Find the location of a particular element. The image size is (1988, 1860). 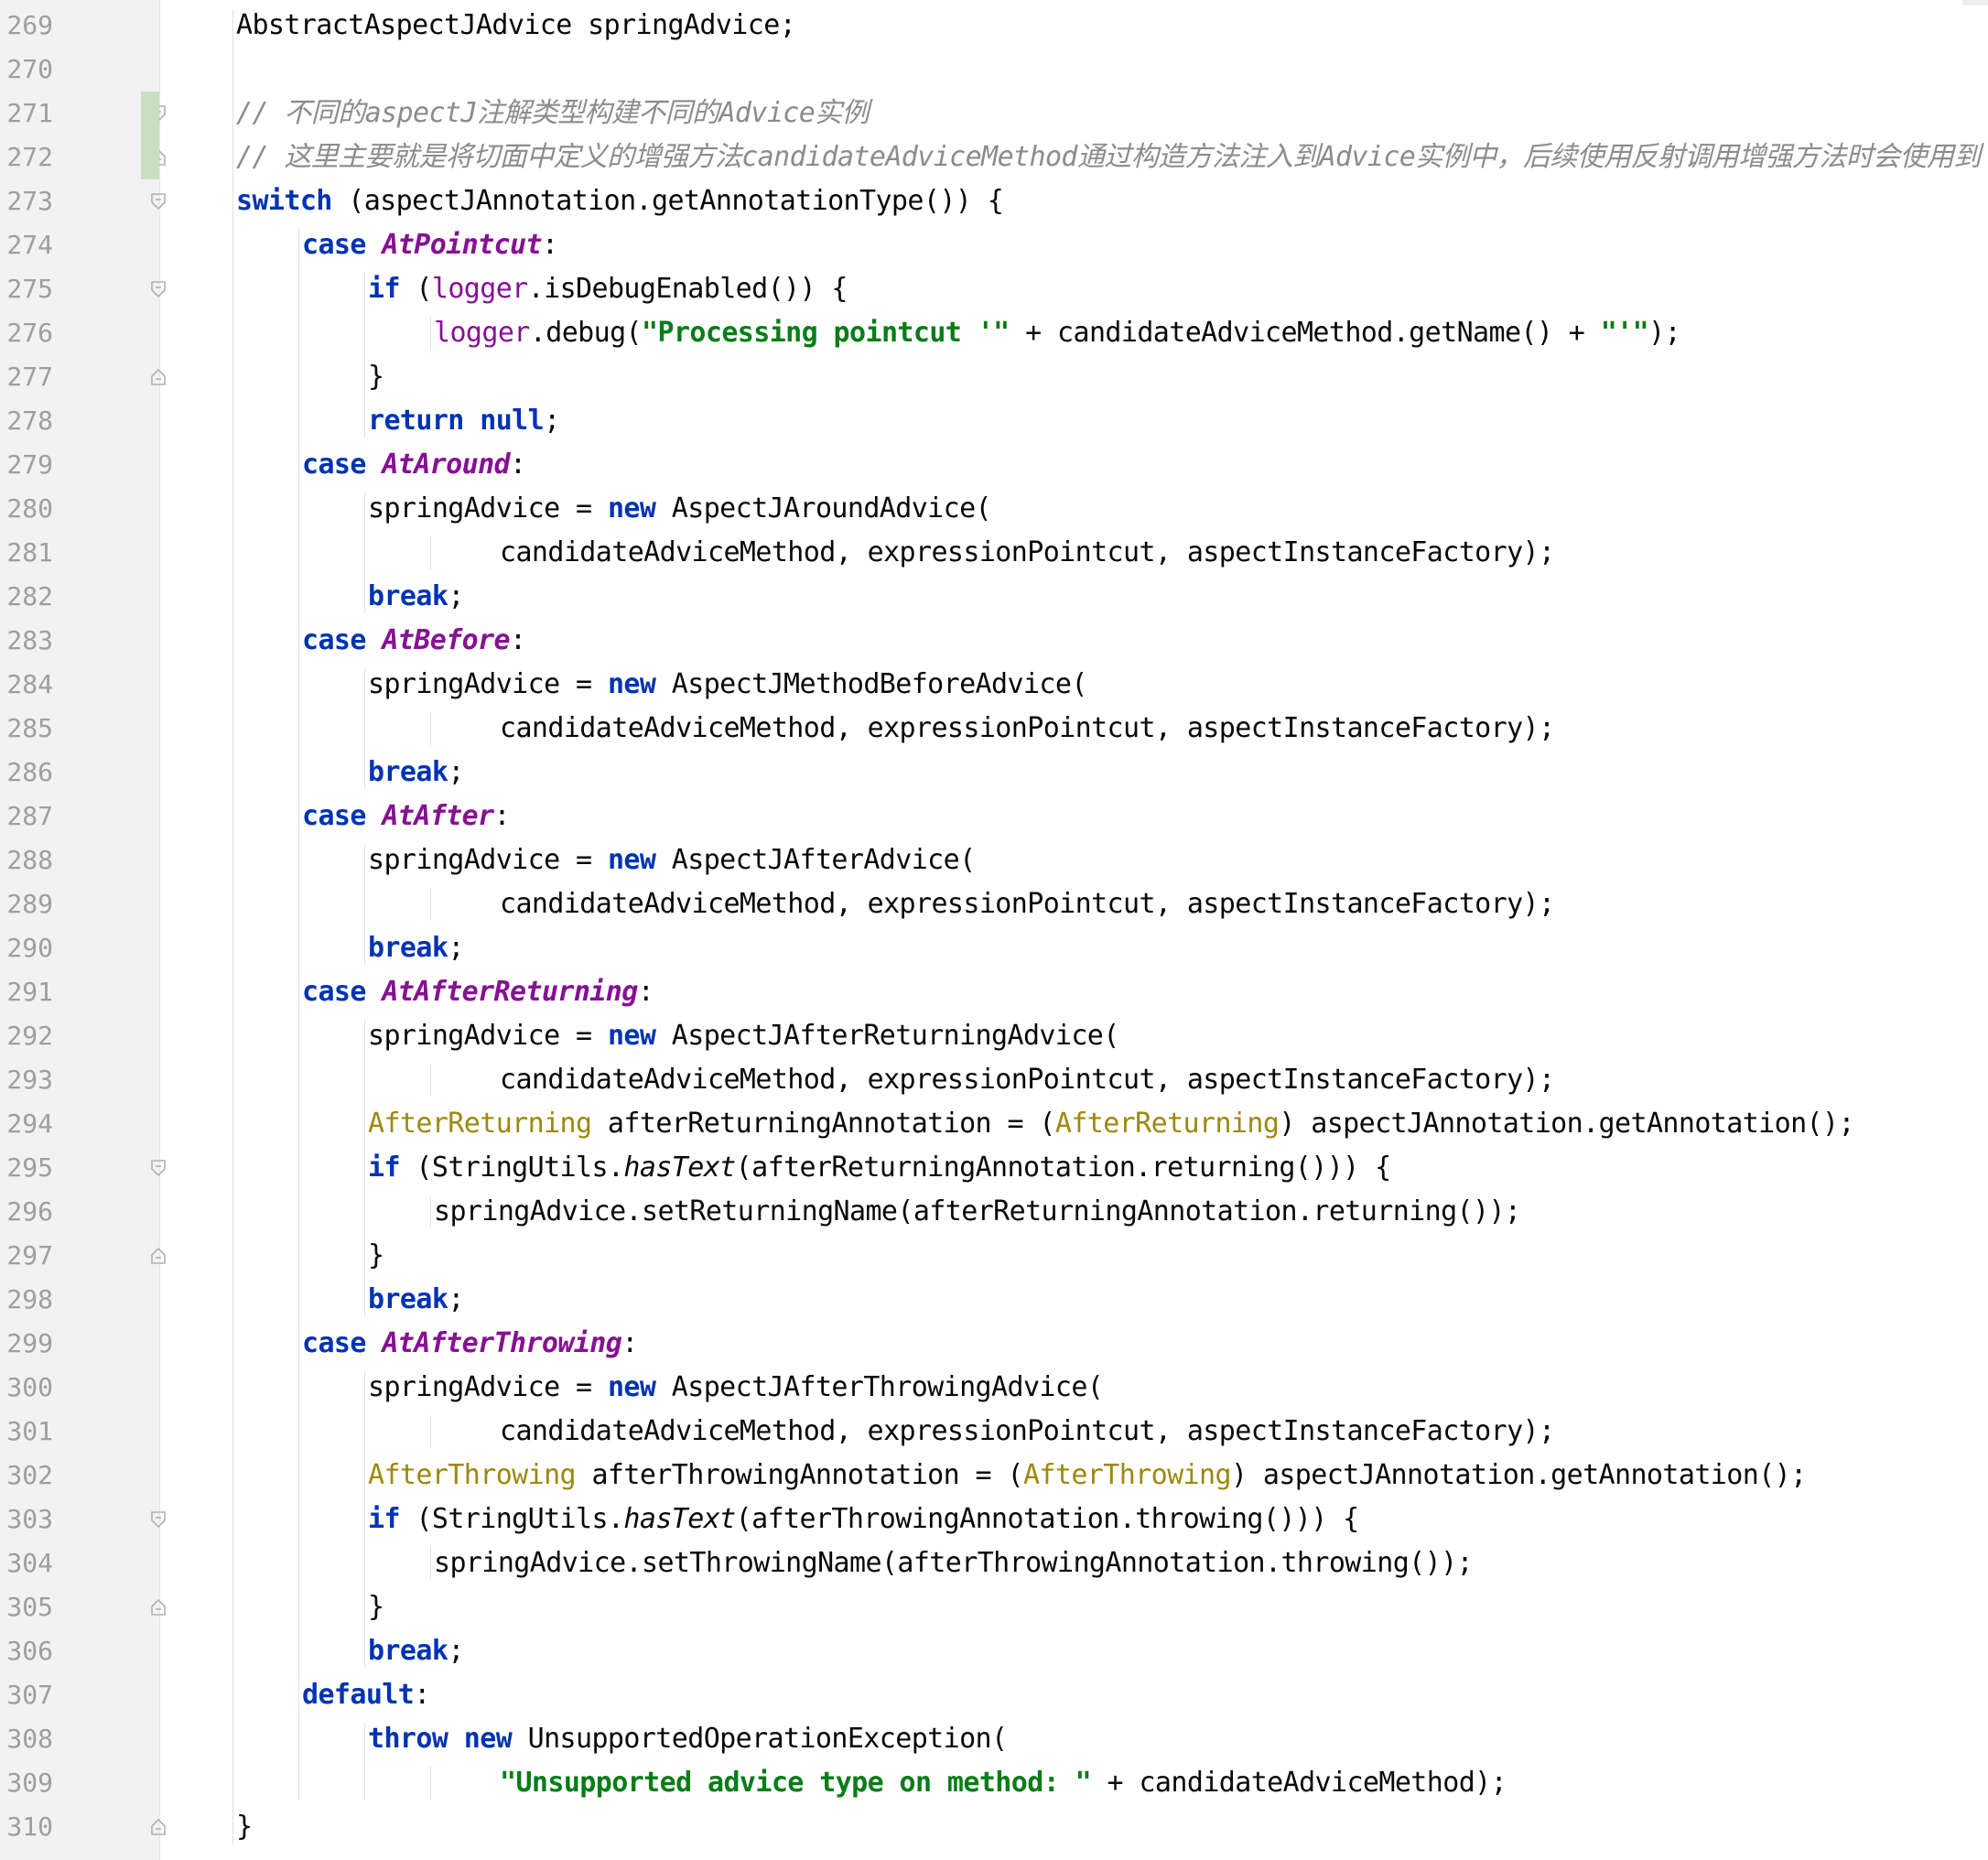

line-number: 275 is located at coordinates (26, 289).